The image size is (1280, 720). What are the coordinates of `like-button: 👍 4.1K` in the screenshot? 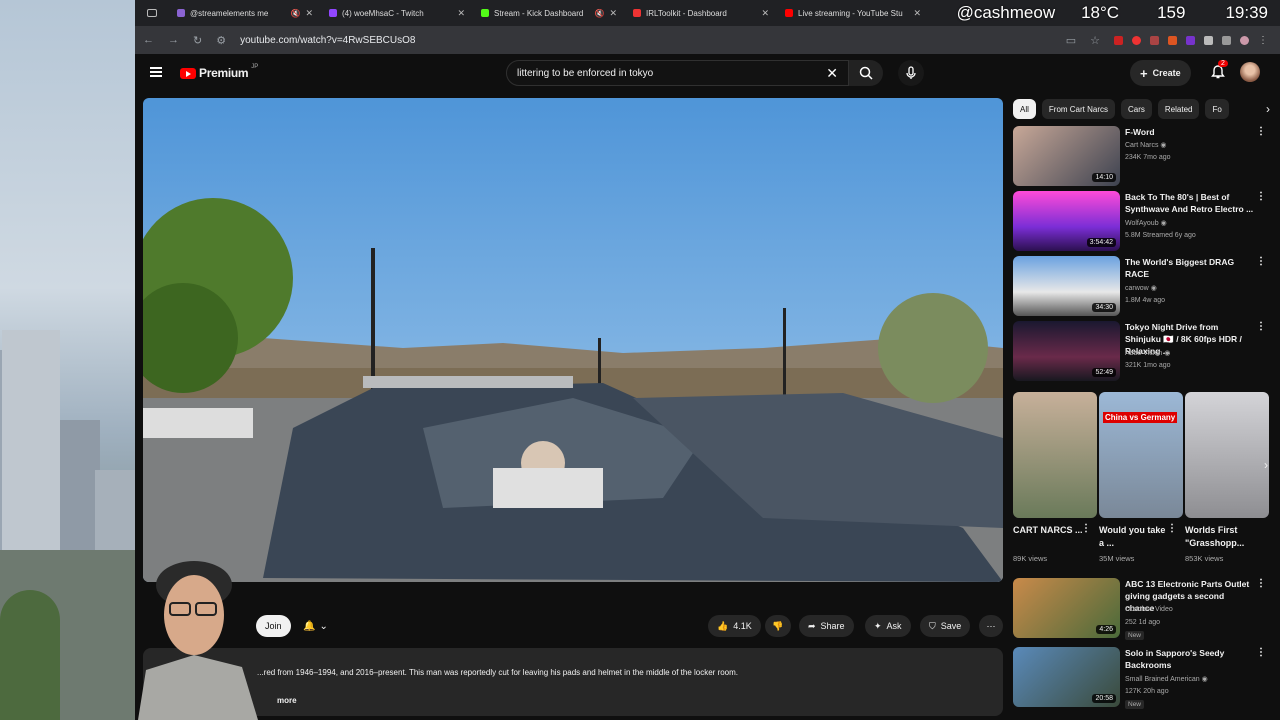 It's located at (734, 626).